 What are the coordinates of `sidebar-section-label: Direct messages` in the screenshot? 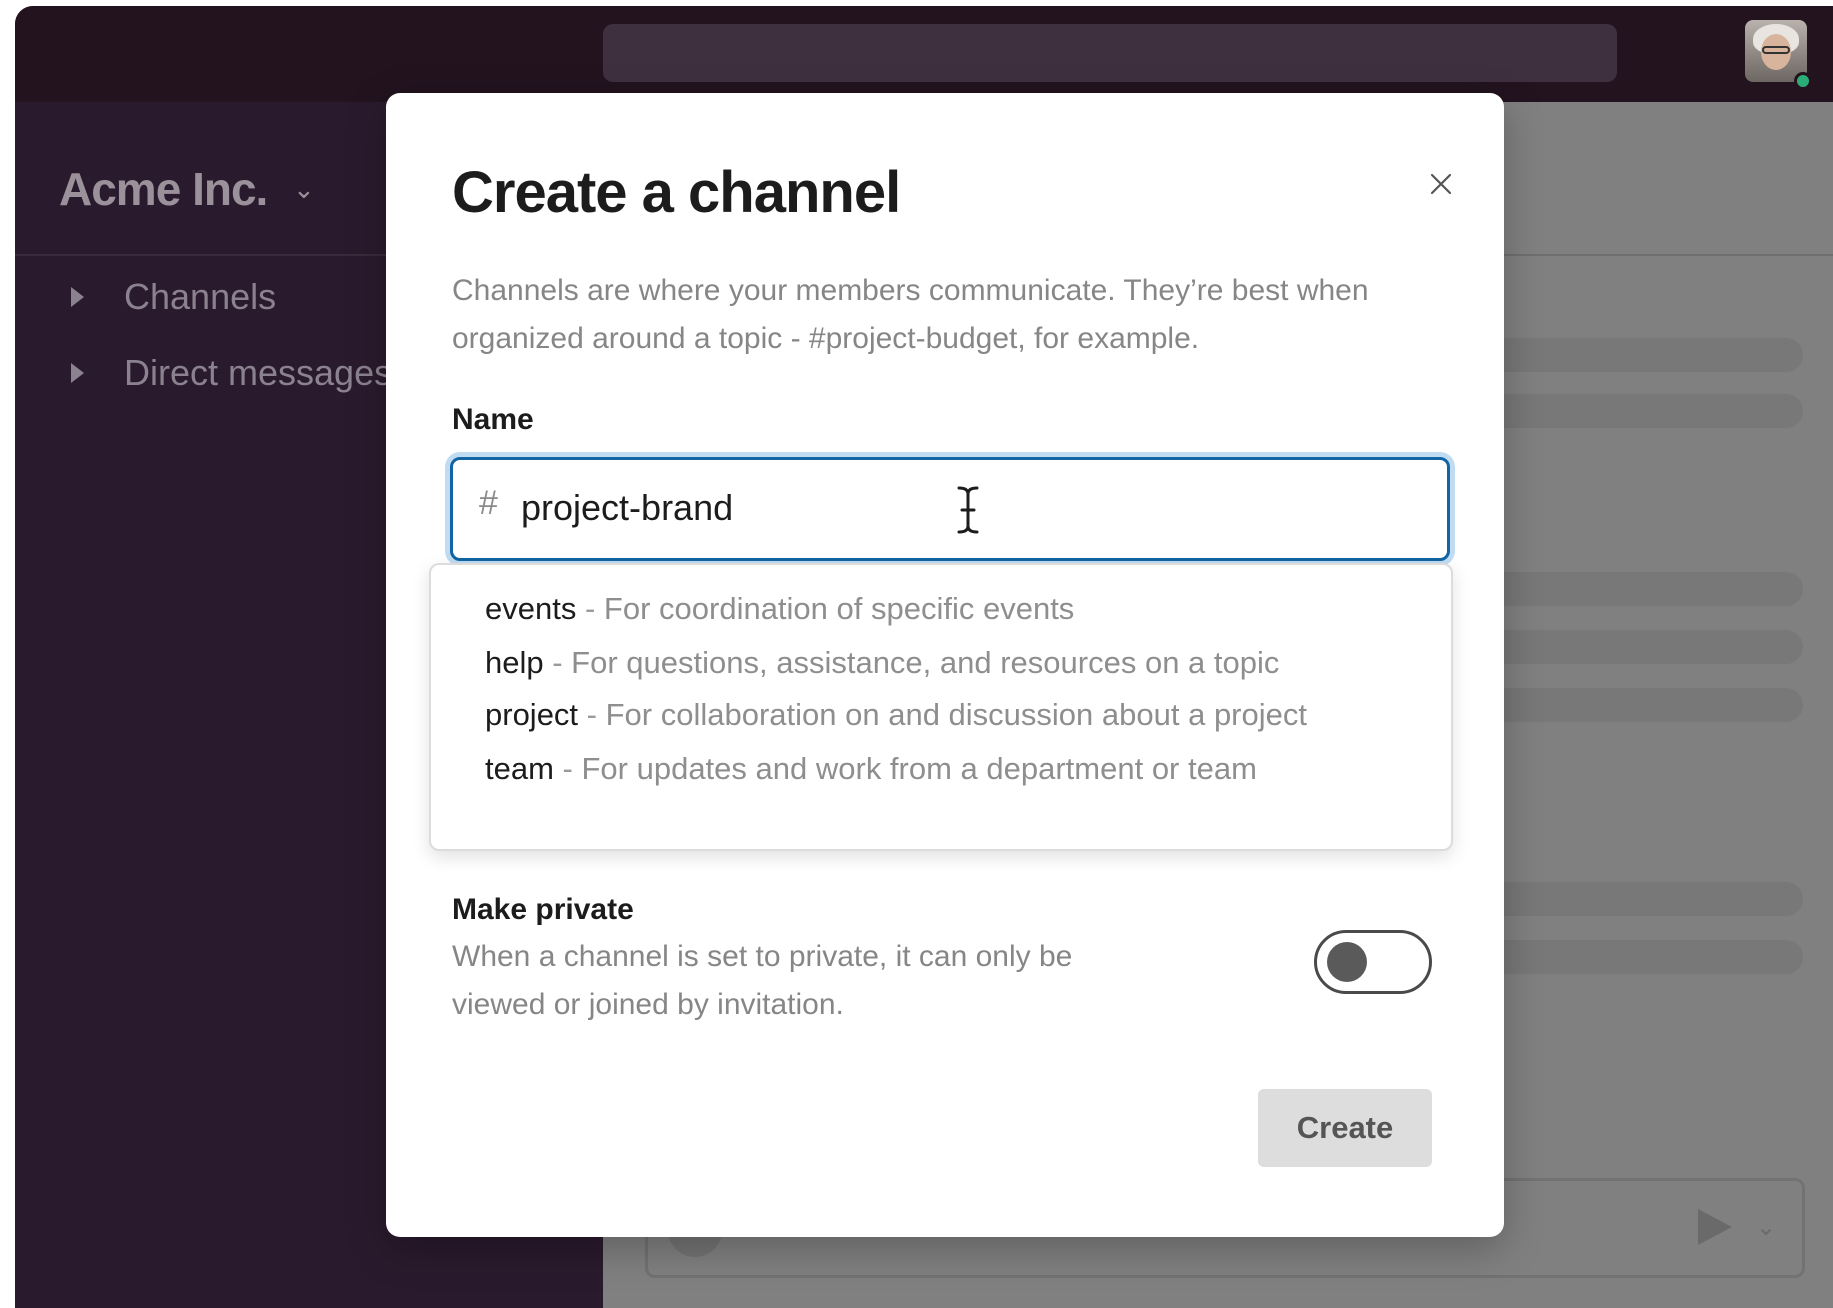 It's located at (258, 372).